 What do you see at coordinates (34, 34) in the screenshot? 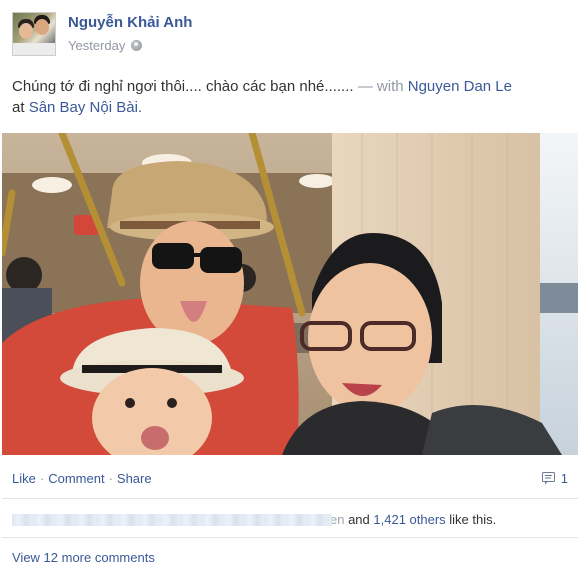
I see `author-avatar` at bounding box center [34, 34].